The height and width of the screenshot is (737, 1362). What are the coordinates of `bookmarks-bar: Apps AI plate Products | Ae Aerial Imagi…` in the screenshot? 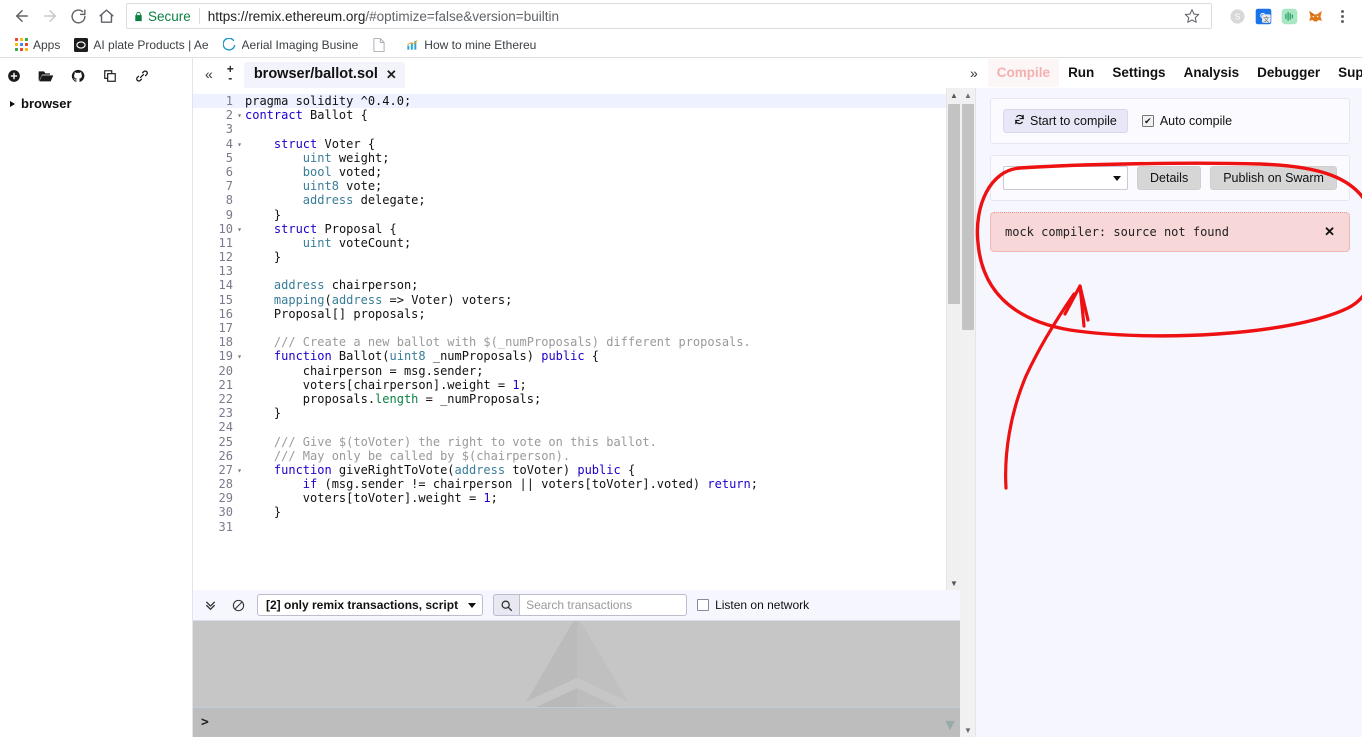 It's located at (681, 45).